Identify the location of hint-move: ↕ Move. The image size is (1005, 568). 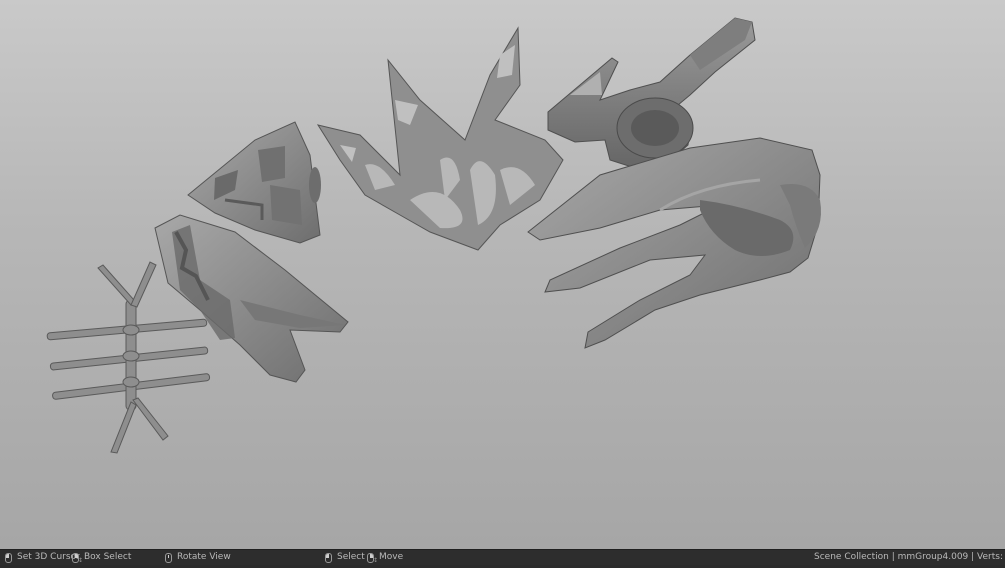
(385, 557).